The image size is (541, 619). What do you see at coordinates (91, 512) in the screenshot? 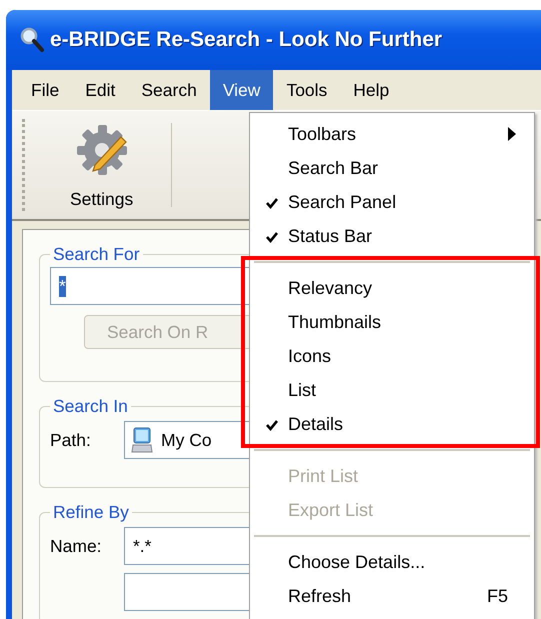
I see `group-title: Refine By` at bounding box center [91, 512].